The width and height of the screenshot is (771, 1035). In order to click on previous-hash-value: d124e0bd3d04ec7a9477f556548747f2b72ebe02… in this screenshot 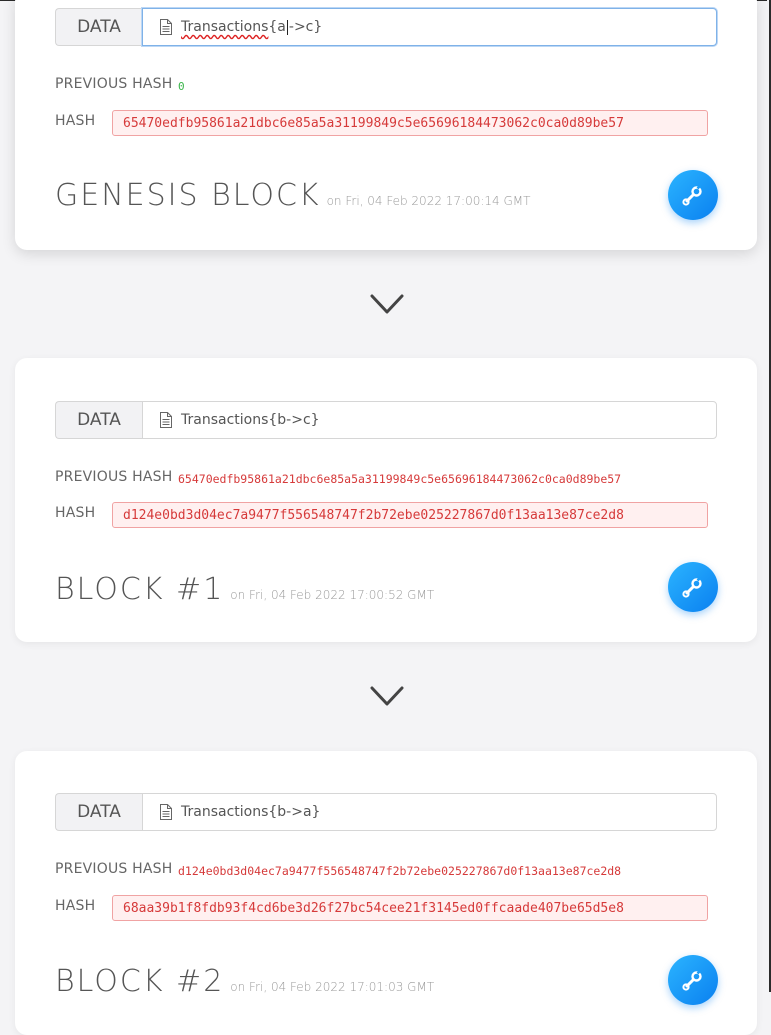, I will do `click(400, 871)`.